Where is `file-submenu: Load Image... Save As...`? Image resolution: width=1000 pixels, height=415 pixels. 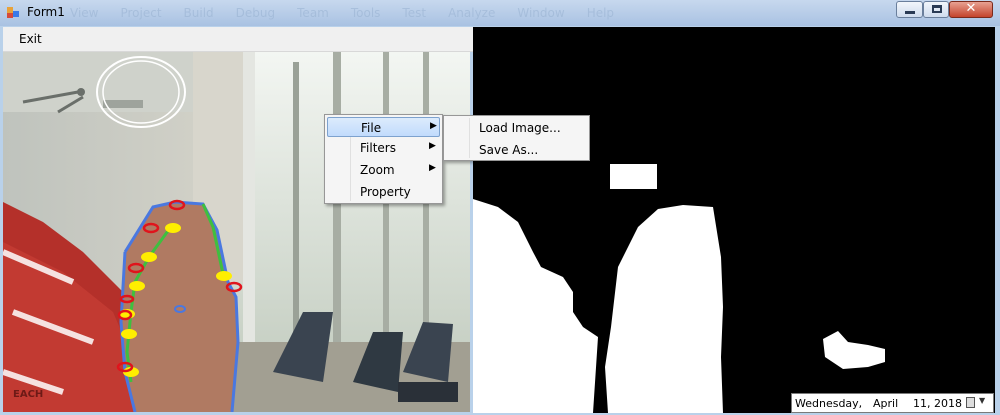 file-submenu: Load Image... Save As... is located at coordinates (516, 138).